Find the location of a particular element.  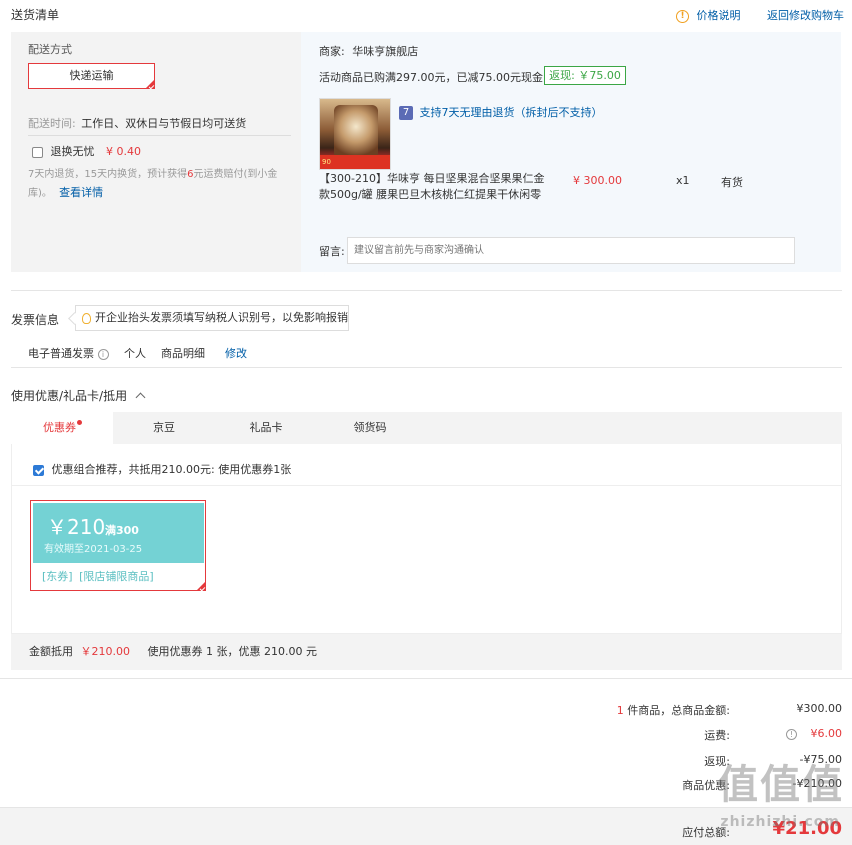

product-image-badge: 90 is located at coordinates (355, 162).